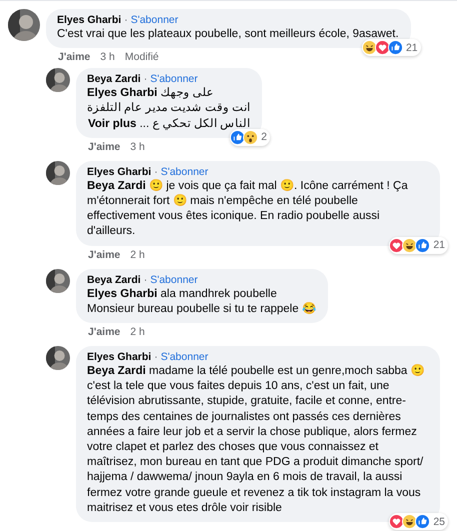  Describe the element at coordinates (112, 124) in the screenshot. I see `see-more-link: Voir plus` at that location.